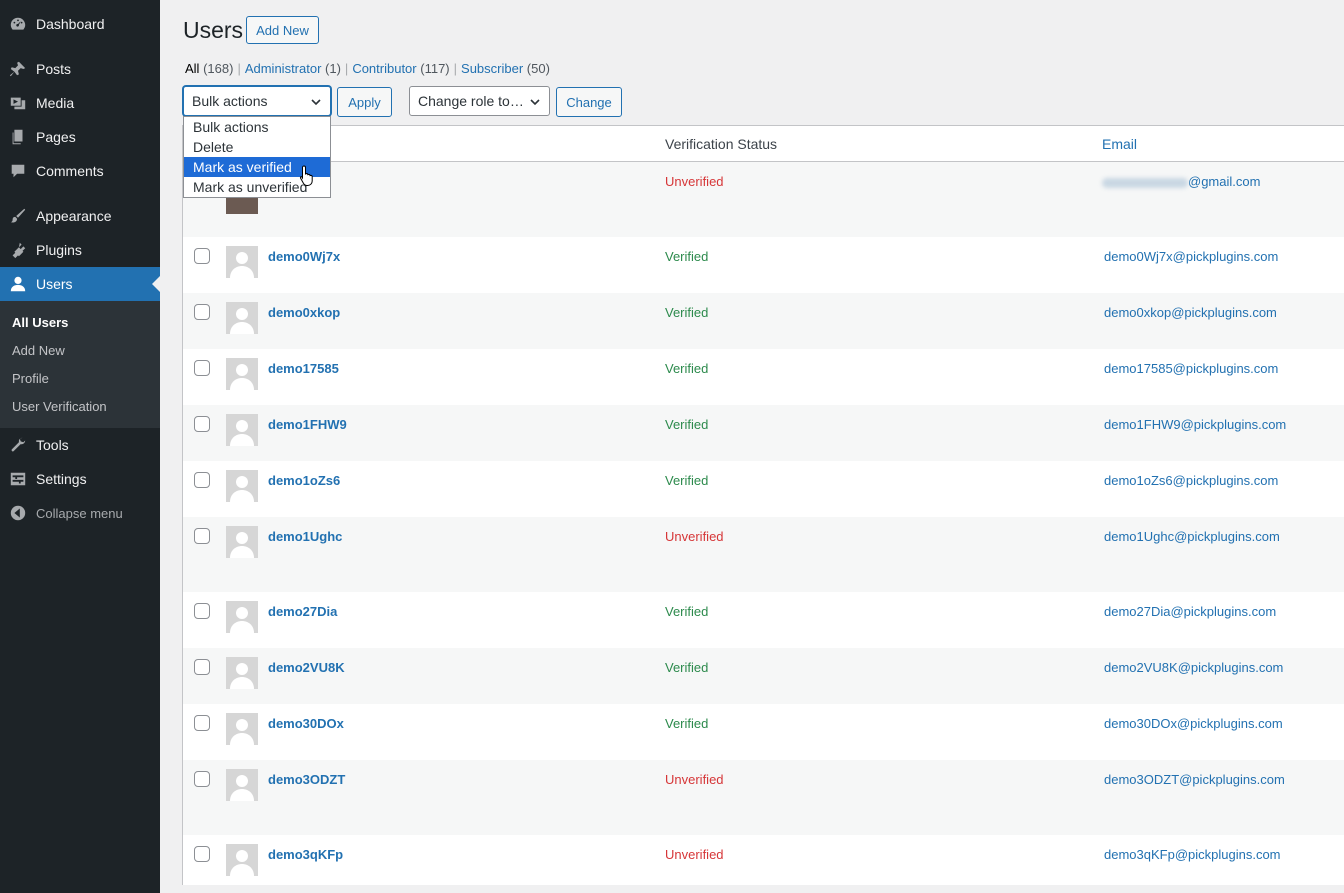  Describe the element at coordinates (218, 68) in the screenshot. I see `filter-all-count: (168)` at that location.